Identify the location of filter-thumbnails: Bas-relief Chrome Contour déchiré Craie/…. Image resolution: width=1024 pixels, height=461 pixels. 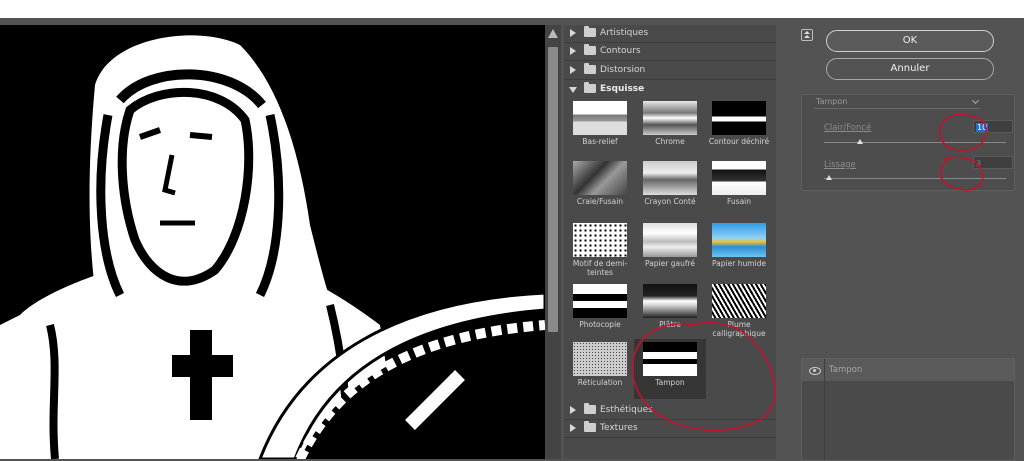
(670, 250).